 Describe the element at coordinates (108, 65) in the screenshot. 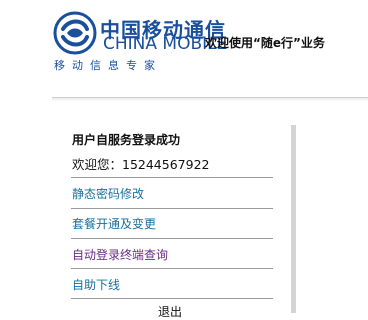

I see `brand-slogan: 移动信息专家` at that location.